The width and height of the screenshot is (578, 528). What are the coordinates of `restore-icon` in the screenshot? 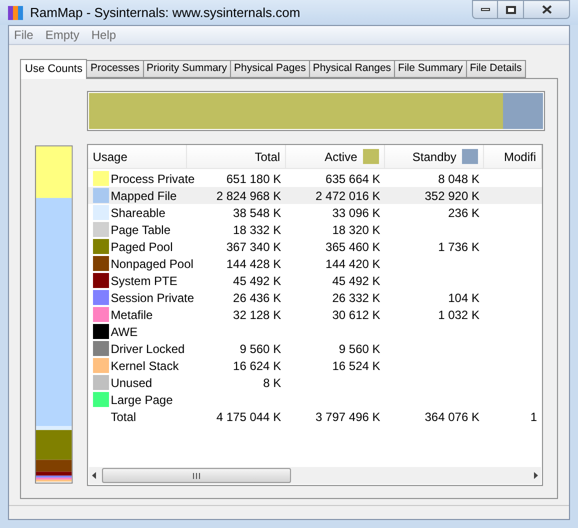 It's located at (511, 10).